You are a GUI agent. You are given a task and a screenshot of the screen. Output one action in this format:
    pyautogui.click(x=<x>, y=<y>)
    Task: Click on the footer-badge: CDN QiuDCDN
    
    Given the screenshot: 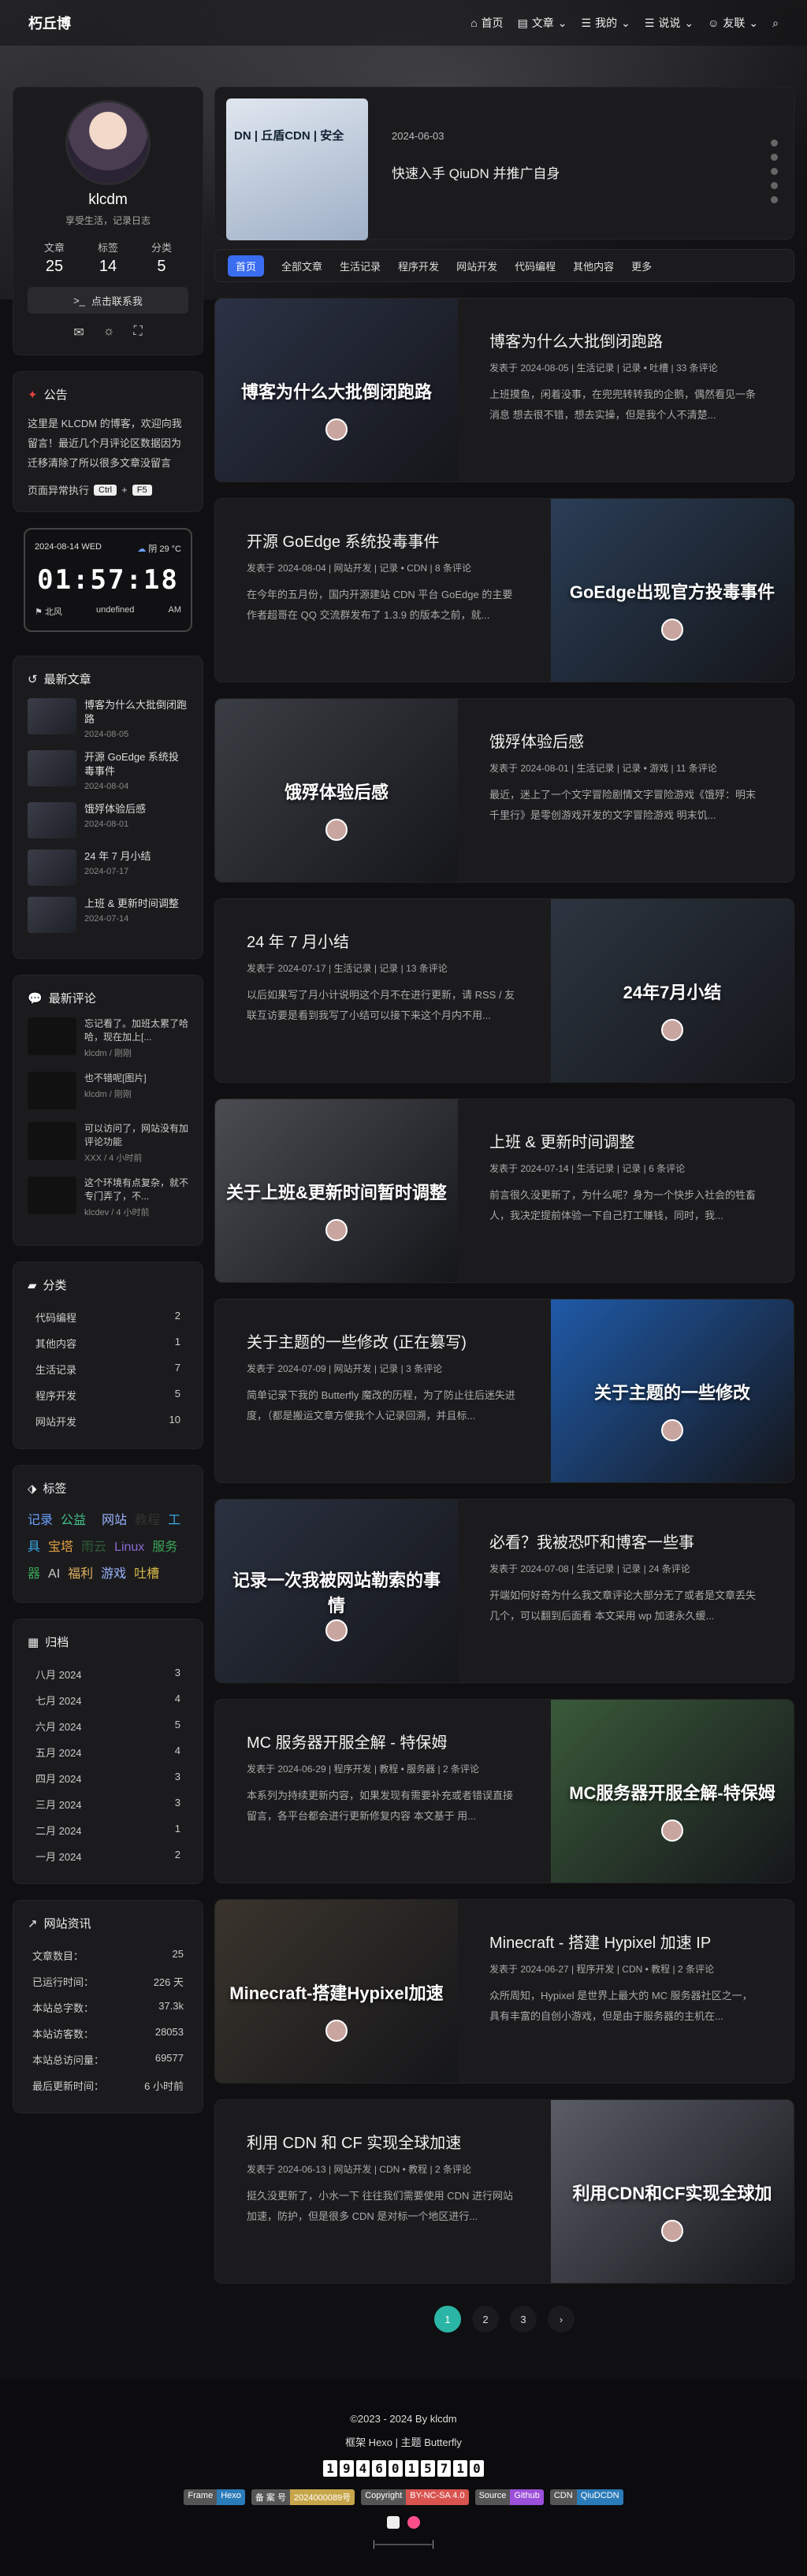 What is the action you would take?
    pyautogui.click(x=586, y=2497)
    